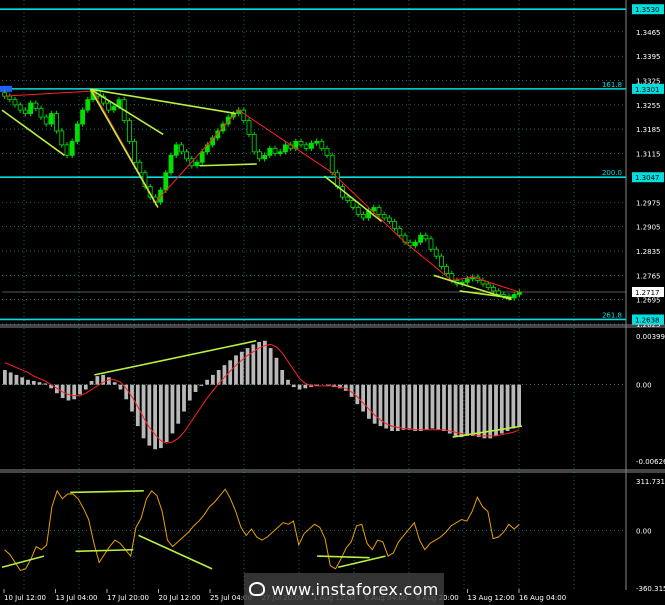 This screenshot has height=605, width=665. What do you see at coordinates (257, 589) in the screenshot?
I see `instaforex-logo-icon` at bounding box center [257, 589].